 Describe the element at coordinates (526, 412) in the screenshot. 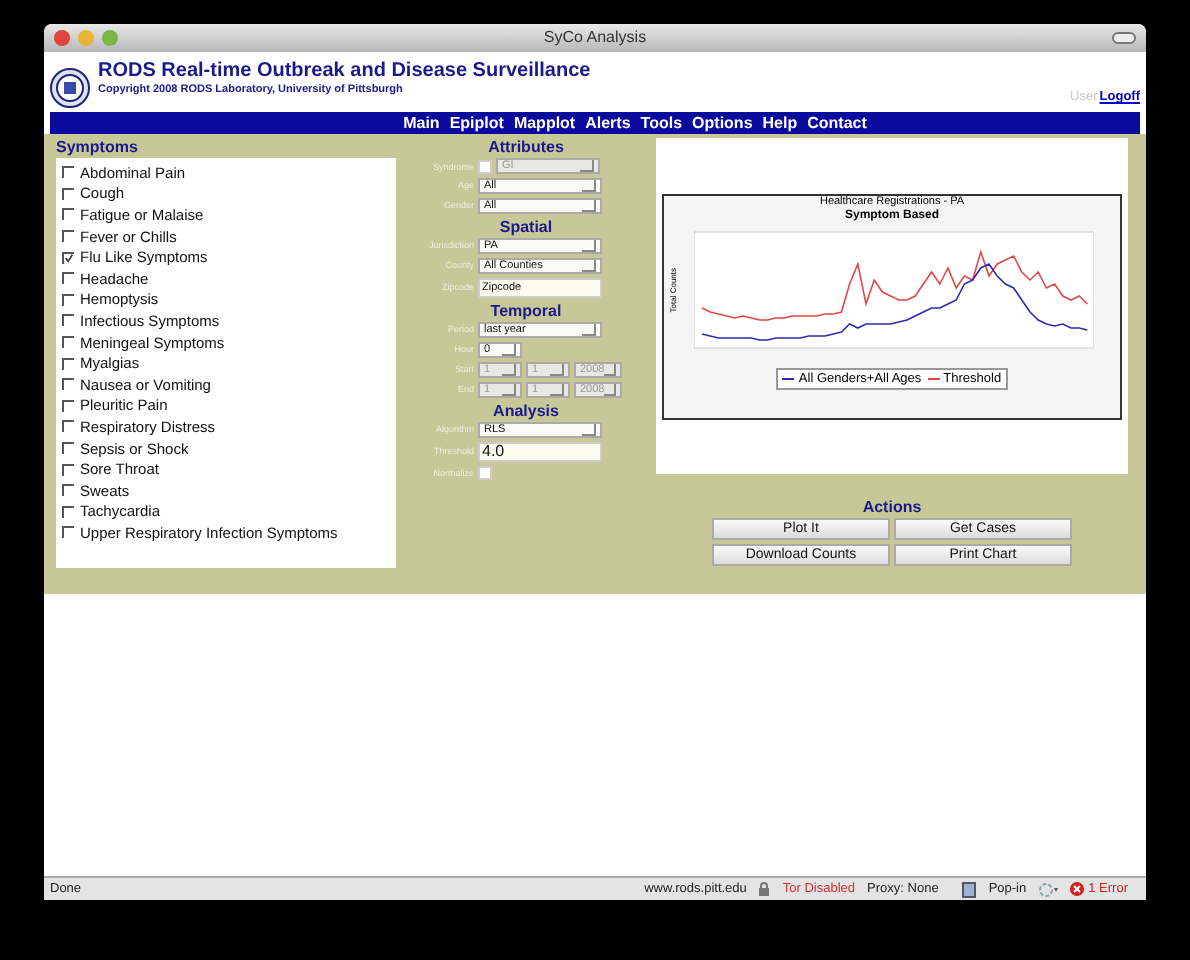

I see `section-heading: Analysis` at that location.